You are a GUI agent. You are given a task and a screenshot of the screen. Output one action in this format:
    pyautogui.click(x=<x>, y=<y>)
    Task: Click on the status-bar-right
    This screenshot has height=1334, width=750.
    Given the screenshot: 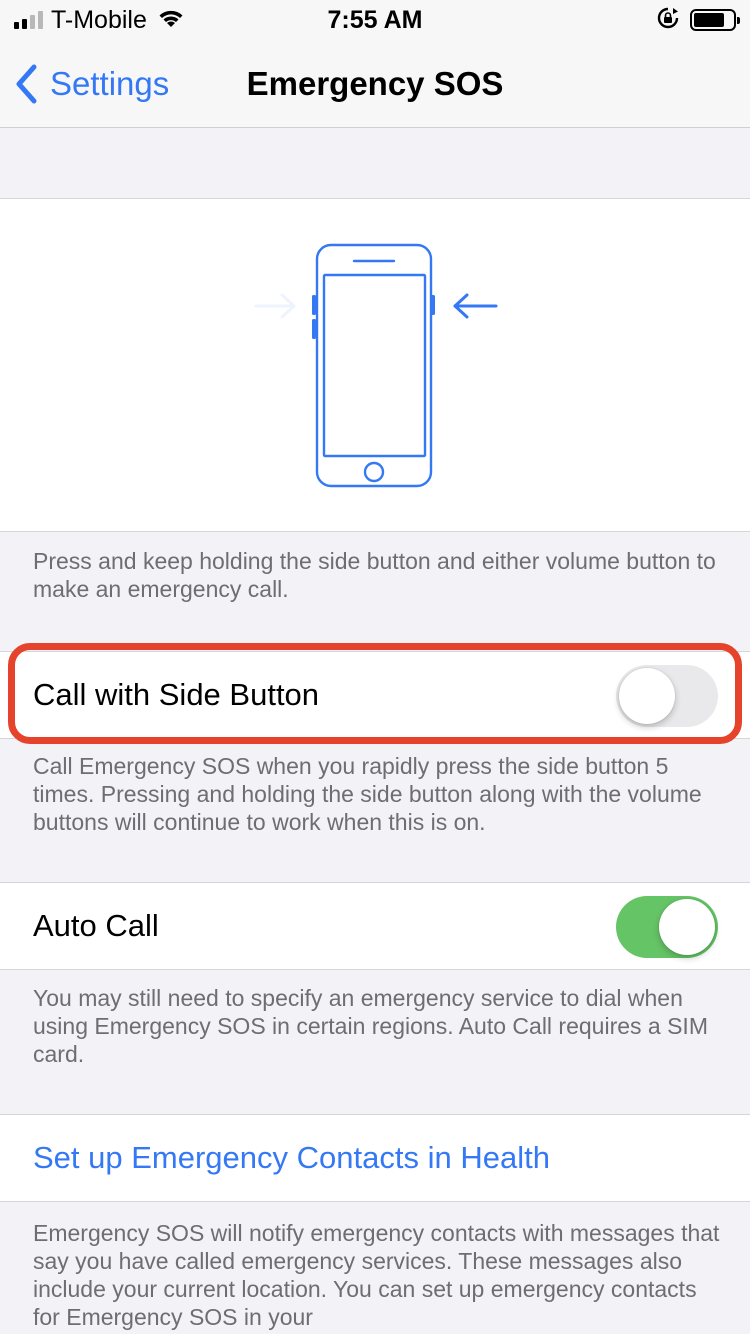 What is the action you would take?
    pyautogui.click(x=698, y=20)
    